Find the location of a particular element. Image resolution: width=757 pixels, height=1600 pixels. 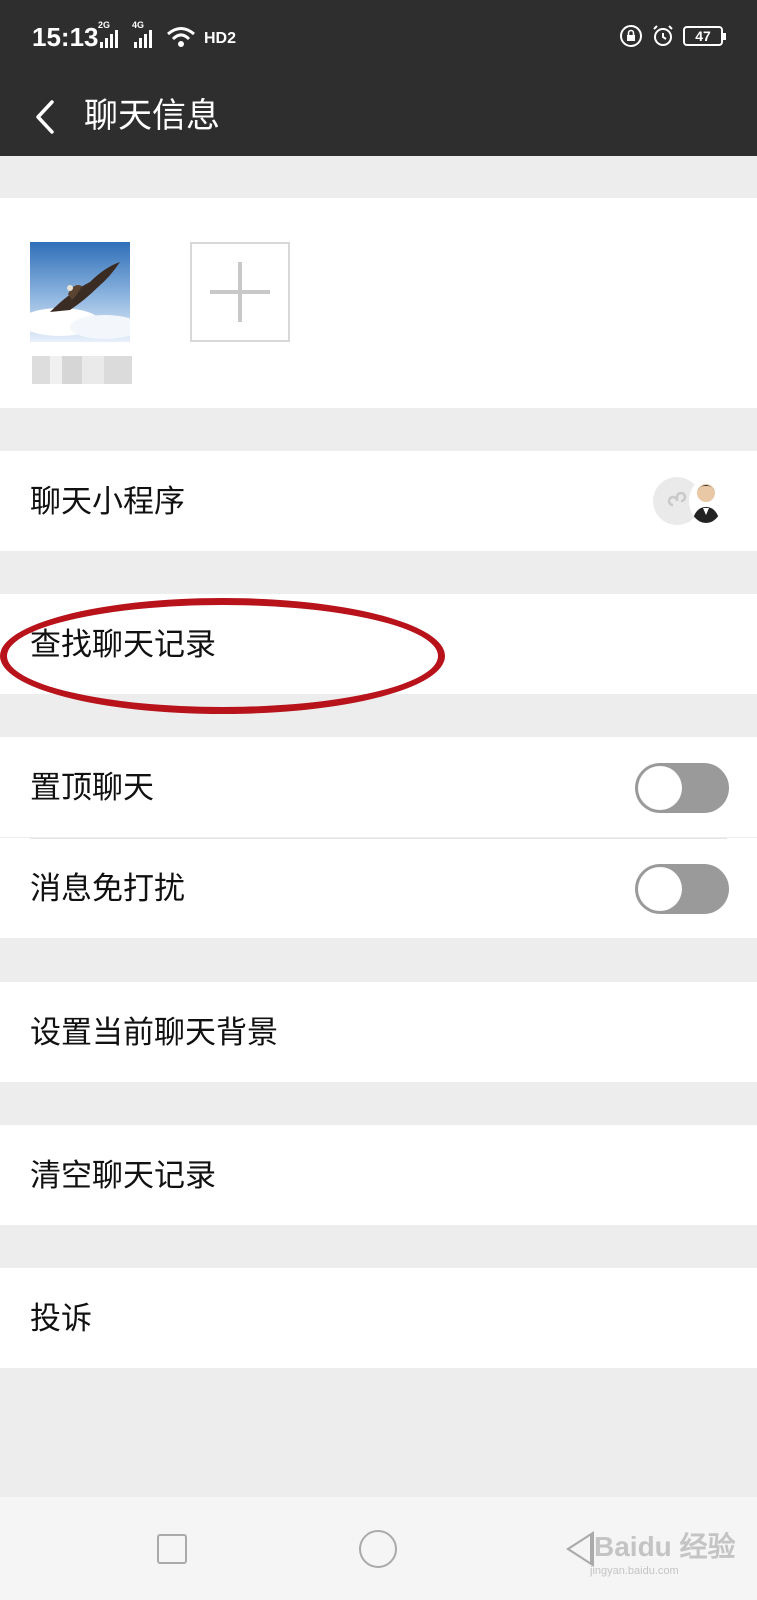

hd-voice-icon: HD2 is located at coordinates (220, 38).